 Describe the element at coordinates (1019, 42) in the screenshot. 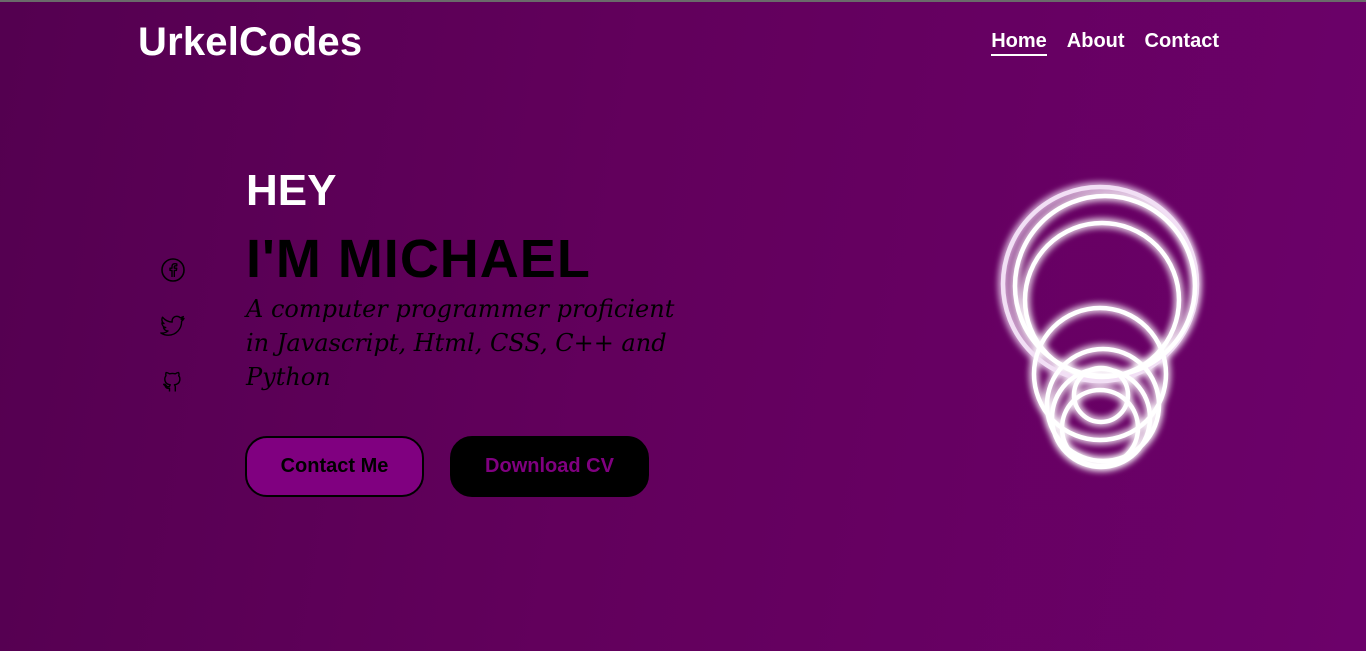

I see `nav-home-link: Home` at that location.